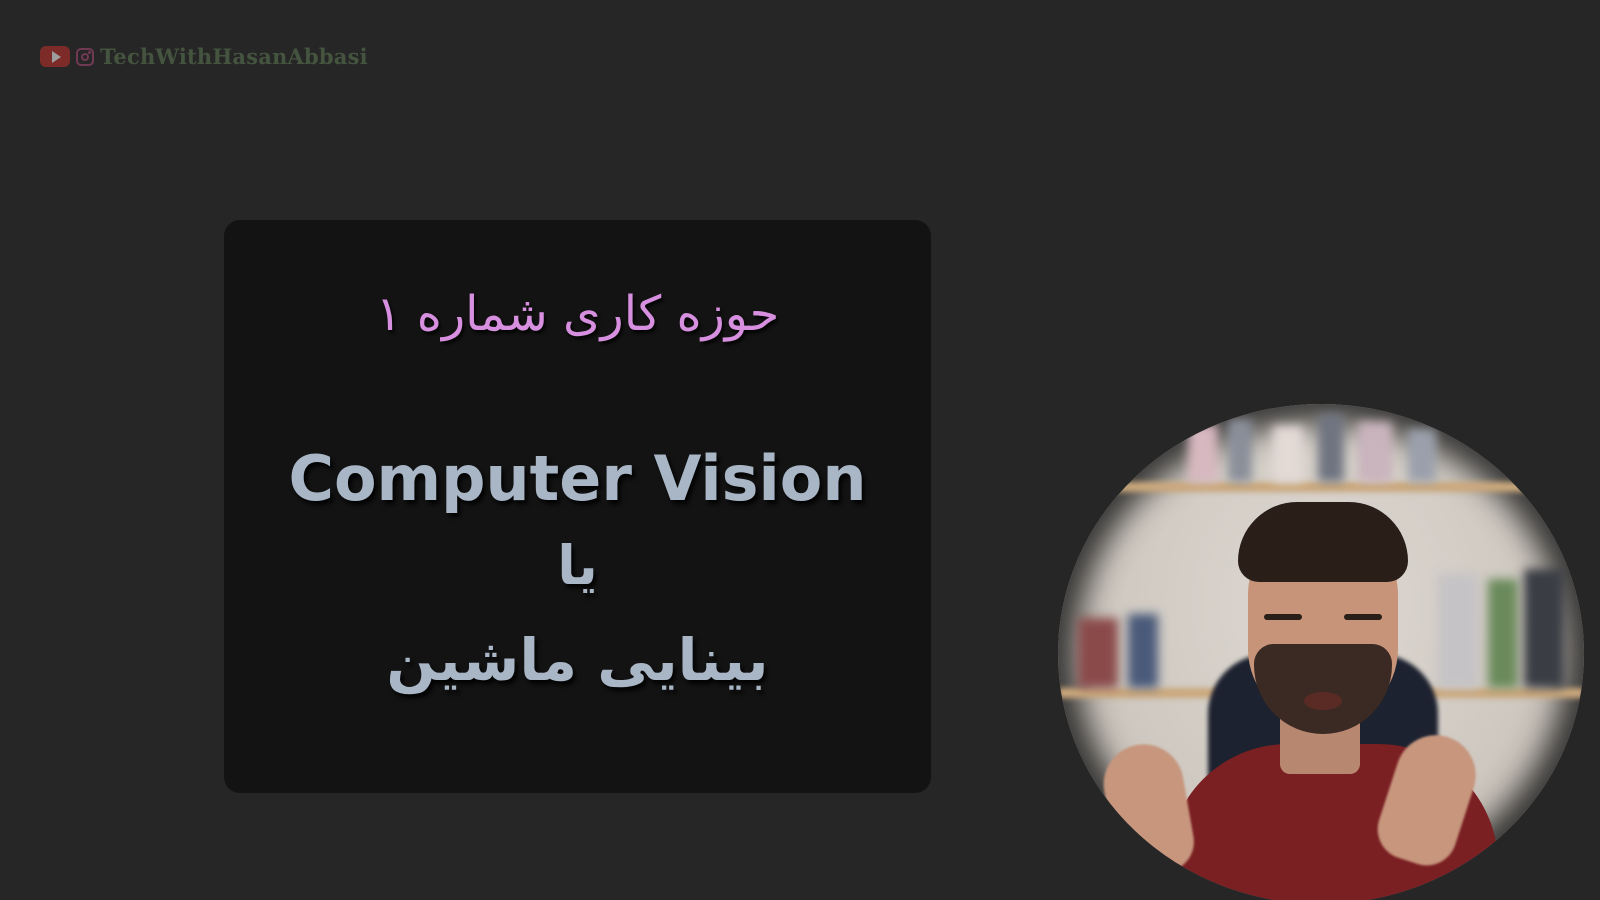 The image size is (1600, 900). What do you see at coordinates (55, 56) in the screenshot?
I see `youtube-icon` at bounding box center [55, 56].